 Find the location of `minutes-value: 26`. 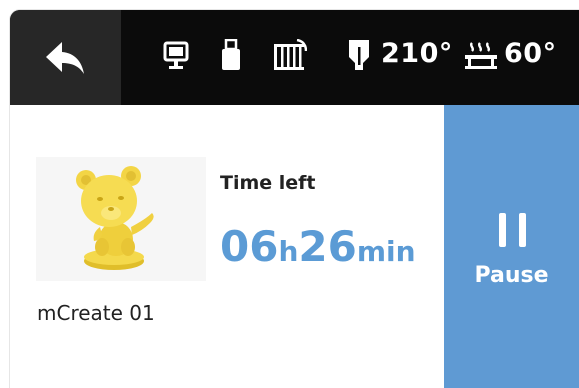

minutes-value: 26 is located at coordinates (327, 246).